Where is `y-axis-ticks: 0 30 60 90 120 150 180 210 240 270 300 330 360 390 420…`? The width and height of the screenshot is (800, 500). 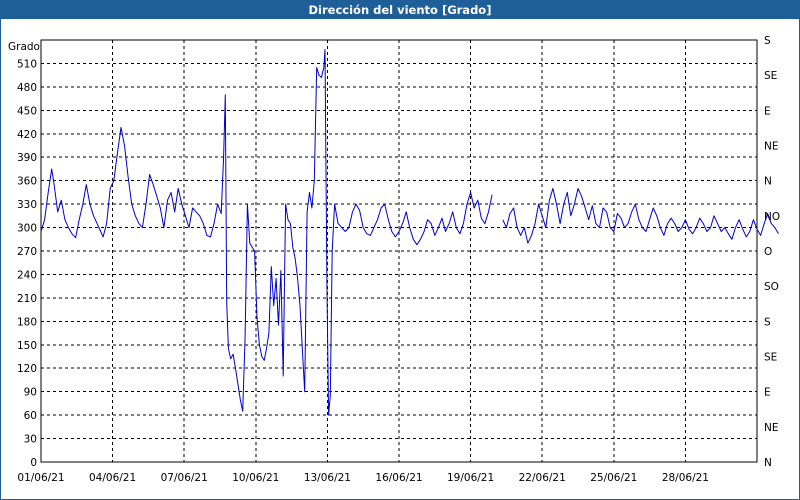
y-axis-ticks: 0 30 60 90 120 150 180 210 240 270 300 330 360 390 420… is located at coordinates (27, 263).